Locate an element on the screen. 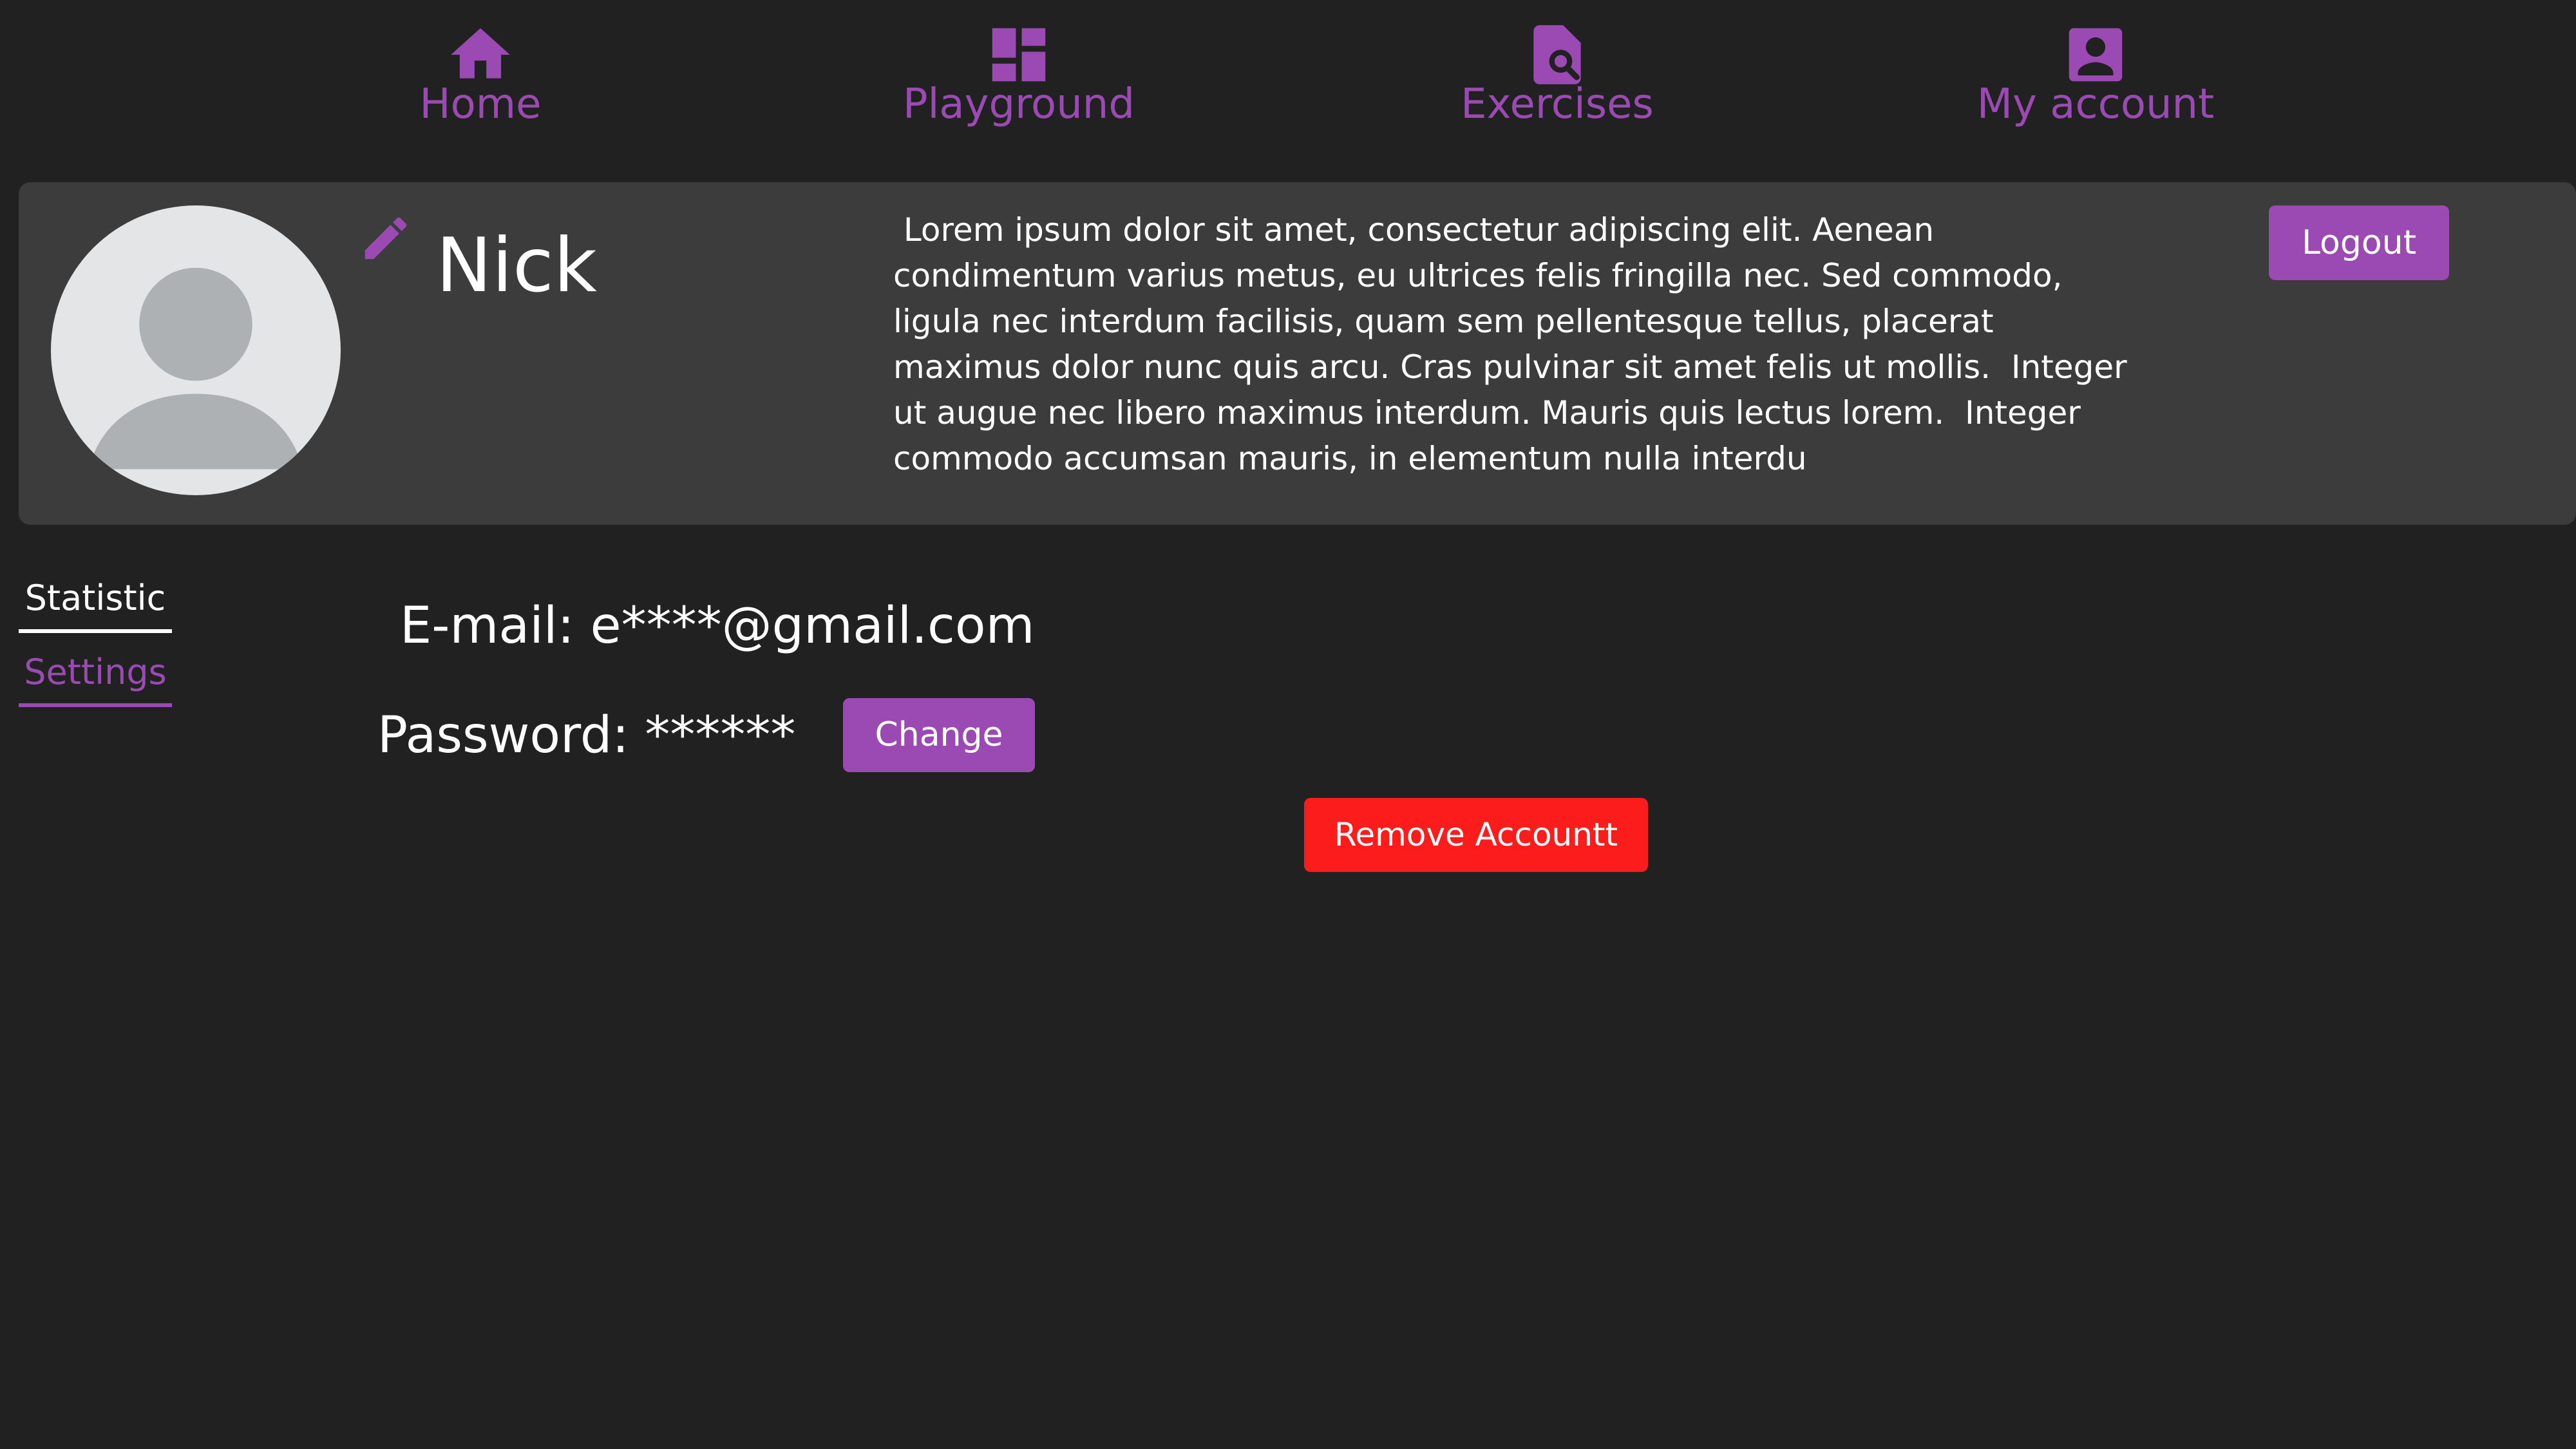 This screenshot has width=2576, height=1449. pencil-icon is located at coordinates (385, 239).